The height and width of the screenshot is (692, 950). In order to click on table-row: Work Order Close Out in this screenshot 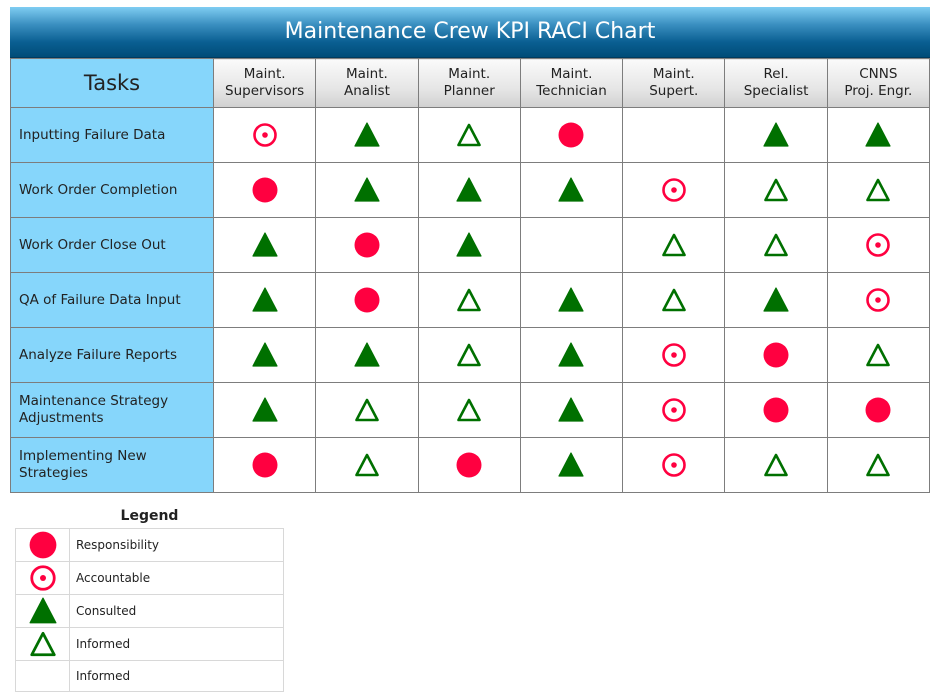, I will do `click(470, 245)`.